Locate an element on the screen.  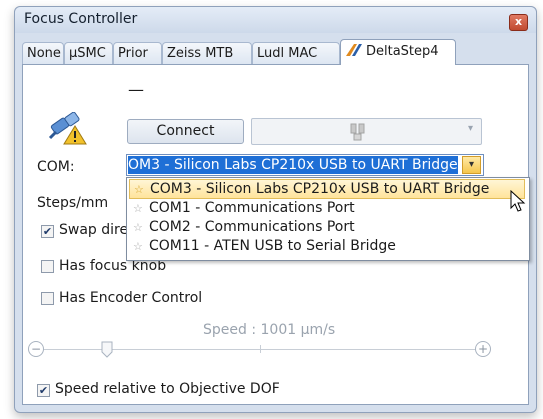
connect-button: Connect is located at coordinates (185, 131).